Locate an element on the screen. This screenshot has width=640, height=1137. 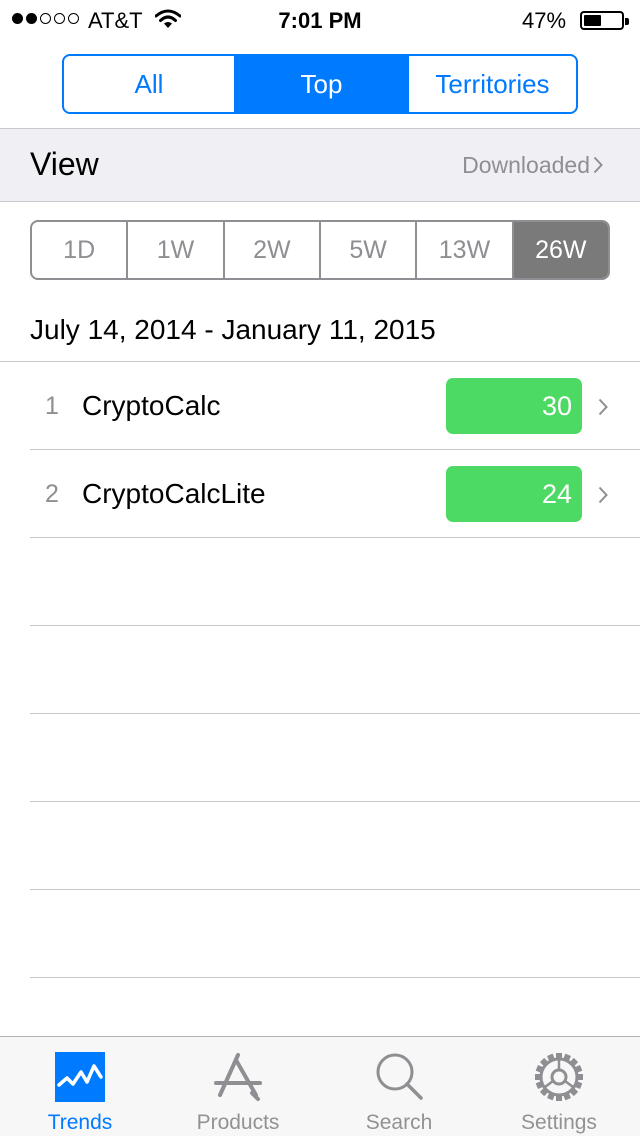
divider is located at coordinates (320, 201).